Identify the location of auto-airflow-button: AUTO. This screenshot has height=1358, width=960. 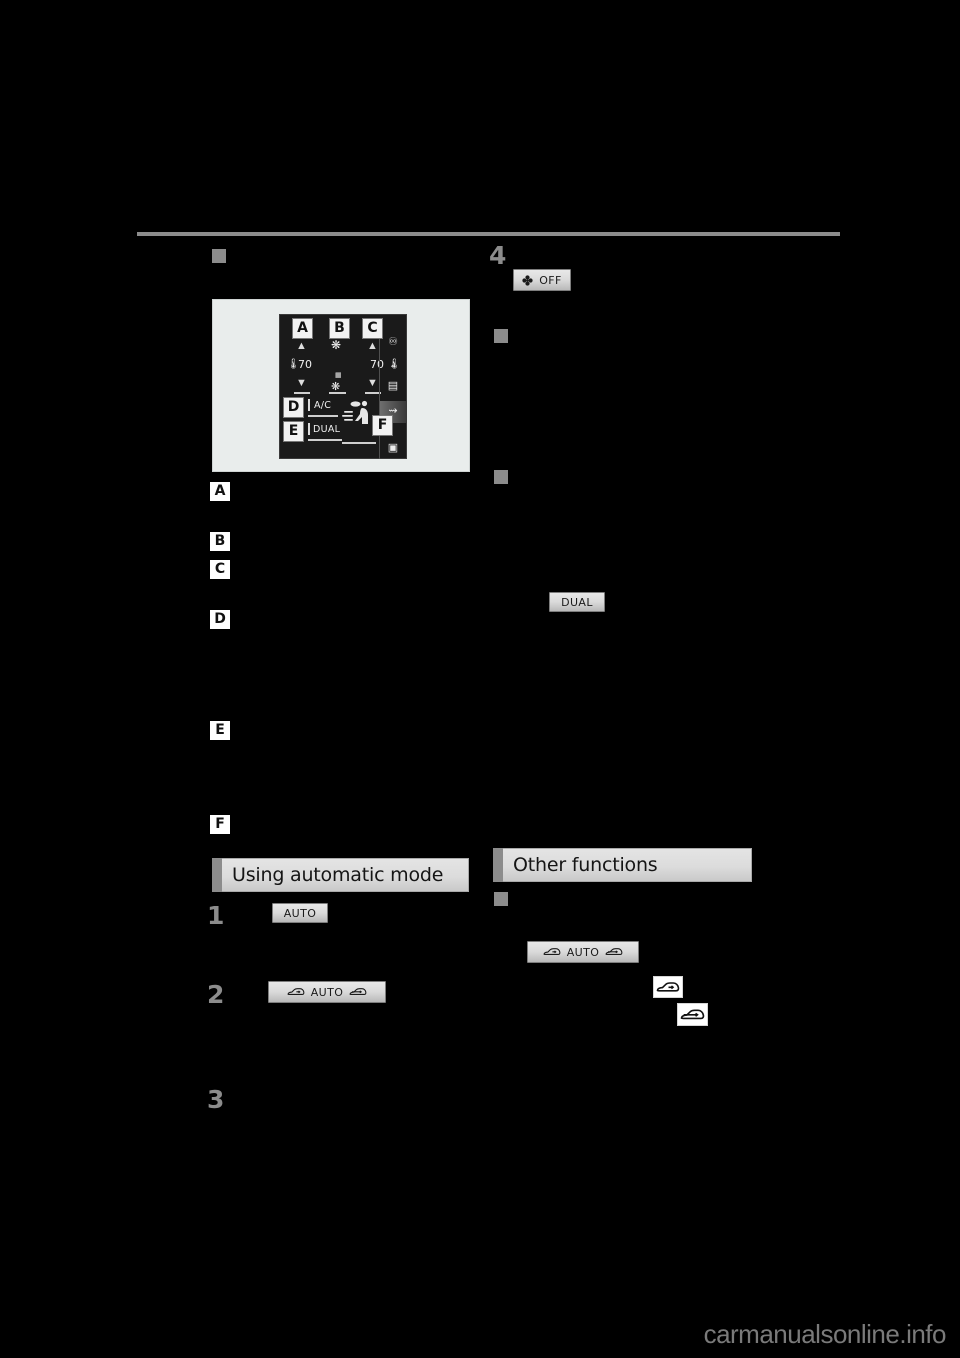
(327, 992).